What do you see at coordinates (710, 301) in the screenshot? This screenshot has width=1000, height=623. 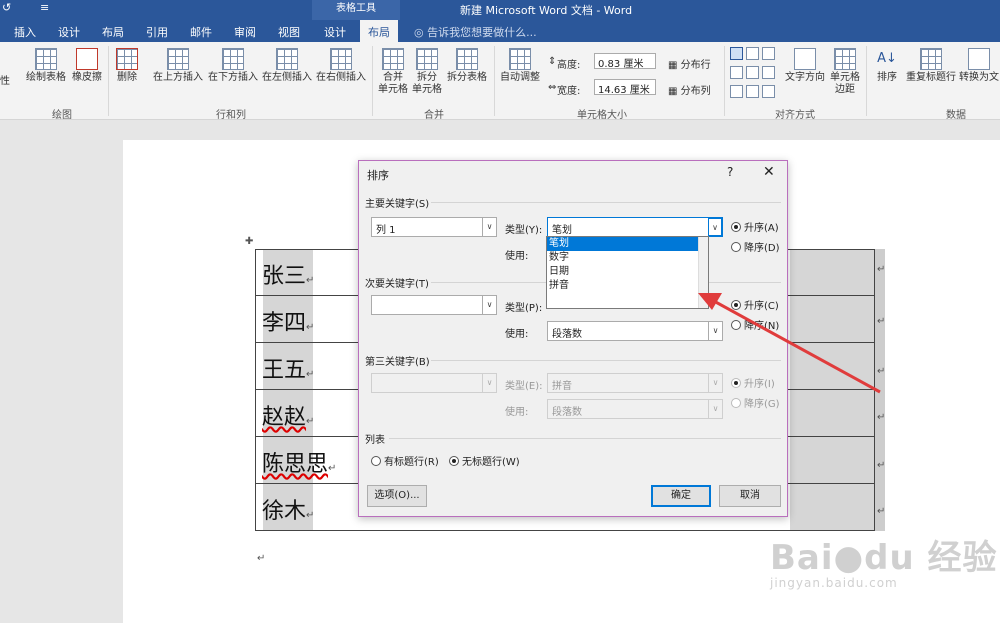 I see `arrow-head` at bounding box center [710, 301].